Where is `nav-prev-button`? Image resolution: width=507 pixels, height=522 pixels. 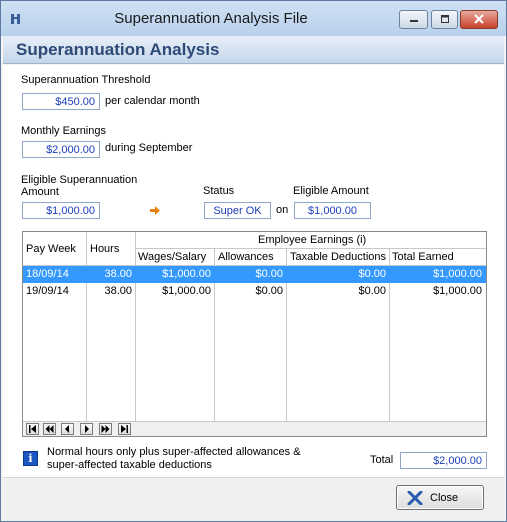 nav-prev-button is located at coordinates (67, 429).